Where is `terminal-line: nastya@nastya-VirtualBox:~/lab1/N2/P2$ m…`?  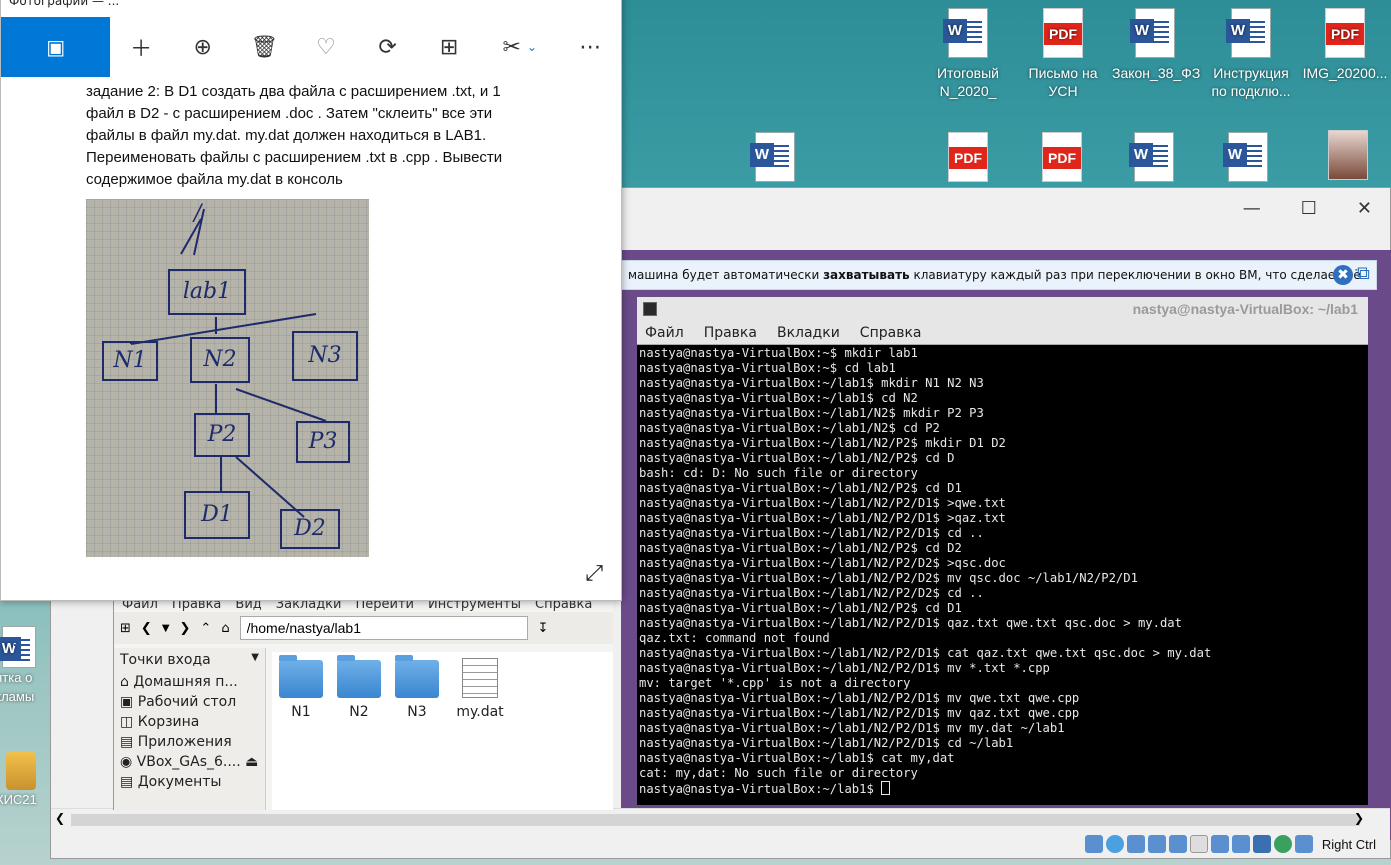
terminal-line: nastya@nastya-VirtualBox:~/lab1/N2/P2$ m… is located at coordinates (822, 443).